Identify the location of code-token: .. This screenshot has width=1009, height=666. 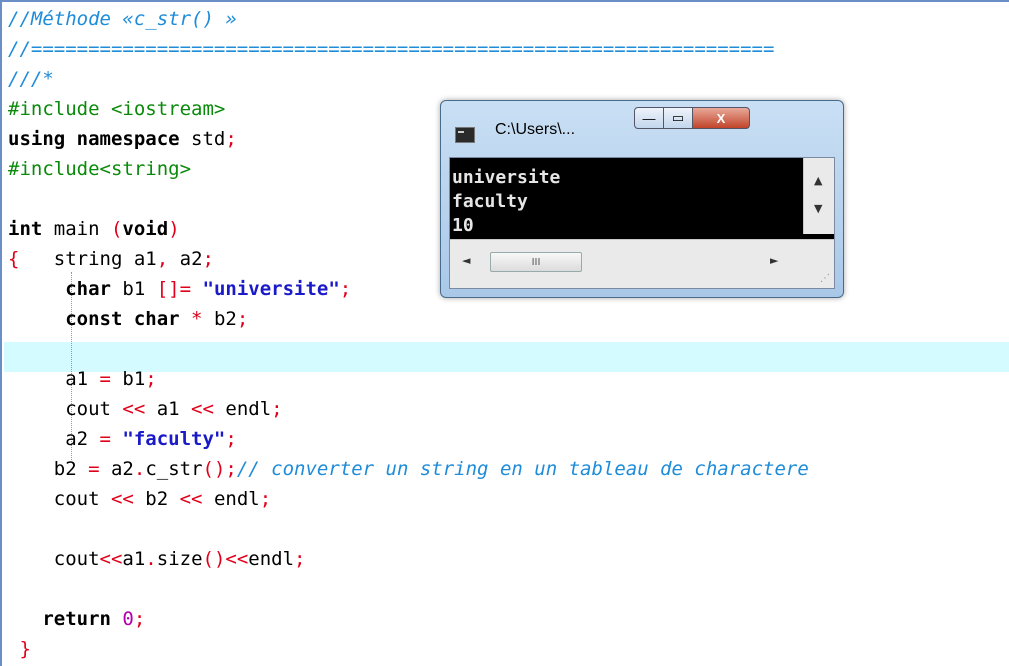
(139, 469).